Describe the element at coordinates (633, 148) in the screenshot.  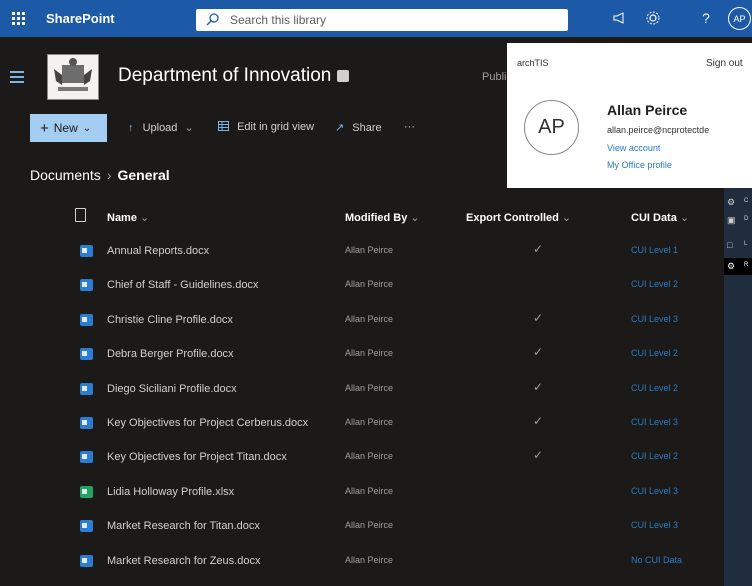
I see `view-account-link: View account` at that location.